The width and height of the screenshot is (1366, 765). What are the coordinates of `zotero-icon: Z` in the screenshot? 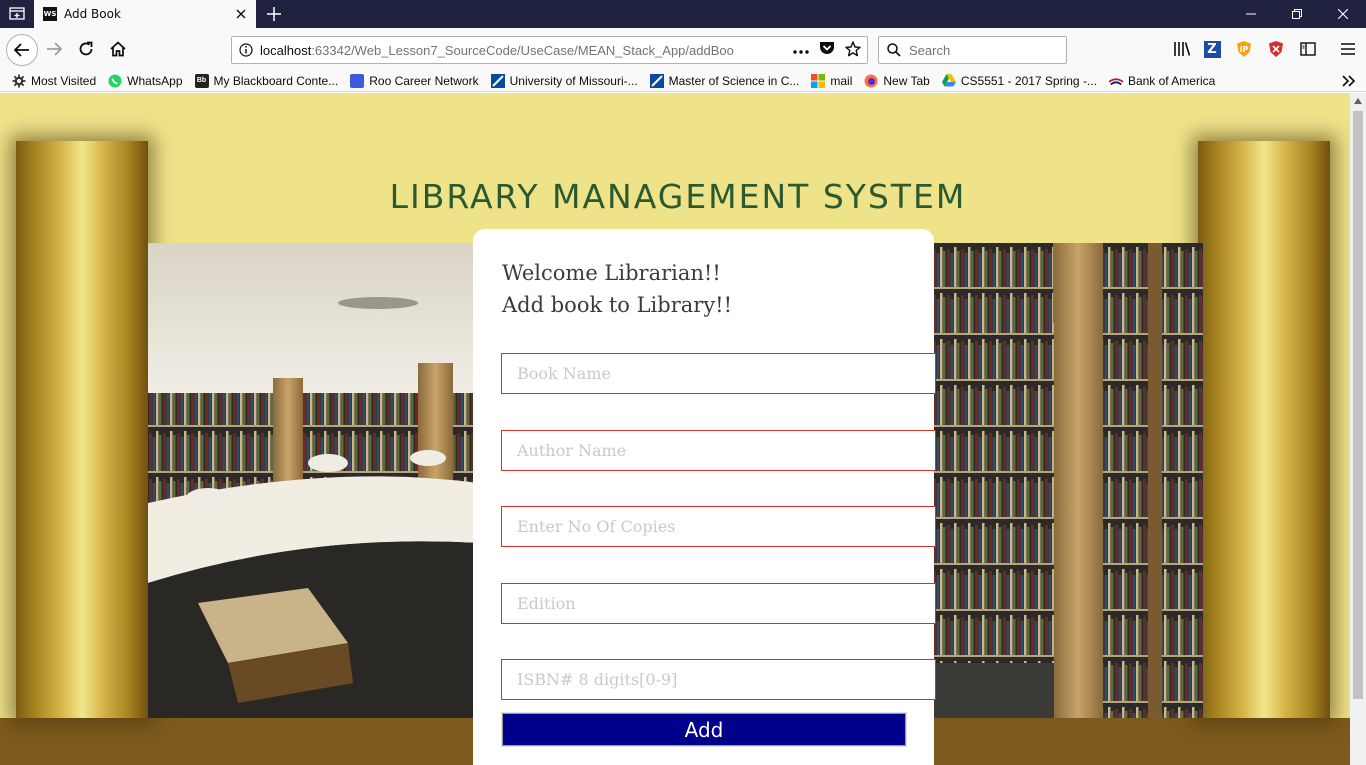 It's located at (1212, 49).